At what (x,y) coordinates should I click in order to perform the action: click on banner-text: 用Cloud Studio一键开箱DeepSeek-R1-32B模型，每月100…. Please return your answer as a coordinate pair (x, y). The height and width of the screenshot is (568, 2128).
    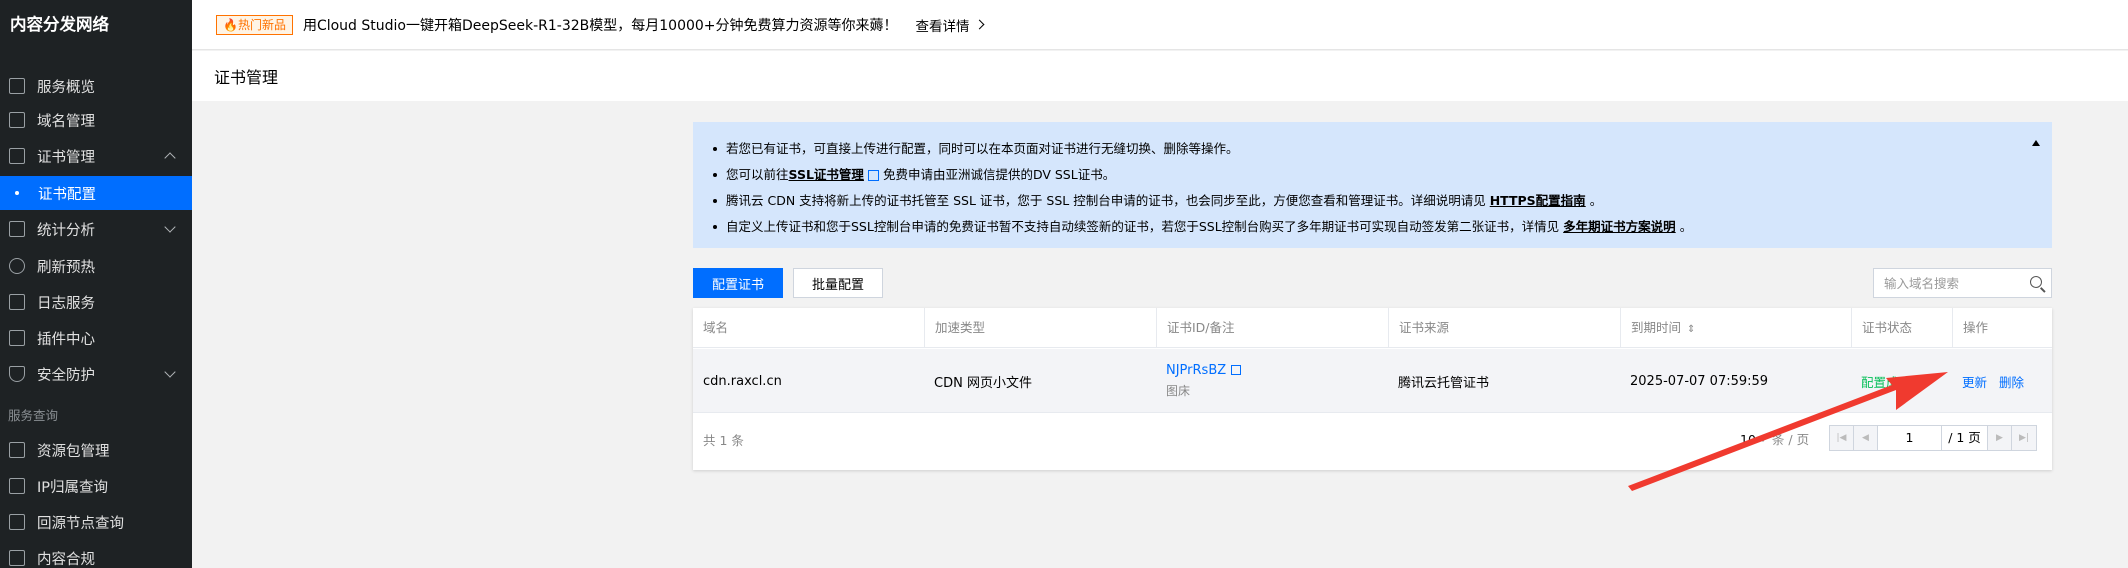
    Looking at the image, I should click on (600, 25).